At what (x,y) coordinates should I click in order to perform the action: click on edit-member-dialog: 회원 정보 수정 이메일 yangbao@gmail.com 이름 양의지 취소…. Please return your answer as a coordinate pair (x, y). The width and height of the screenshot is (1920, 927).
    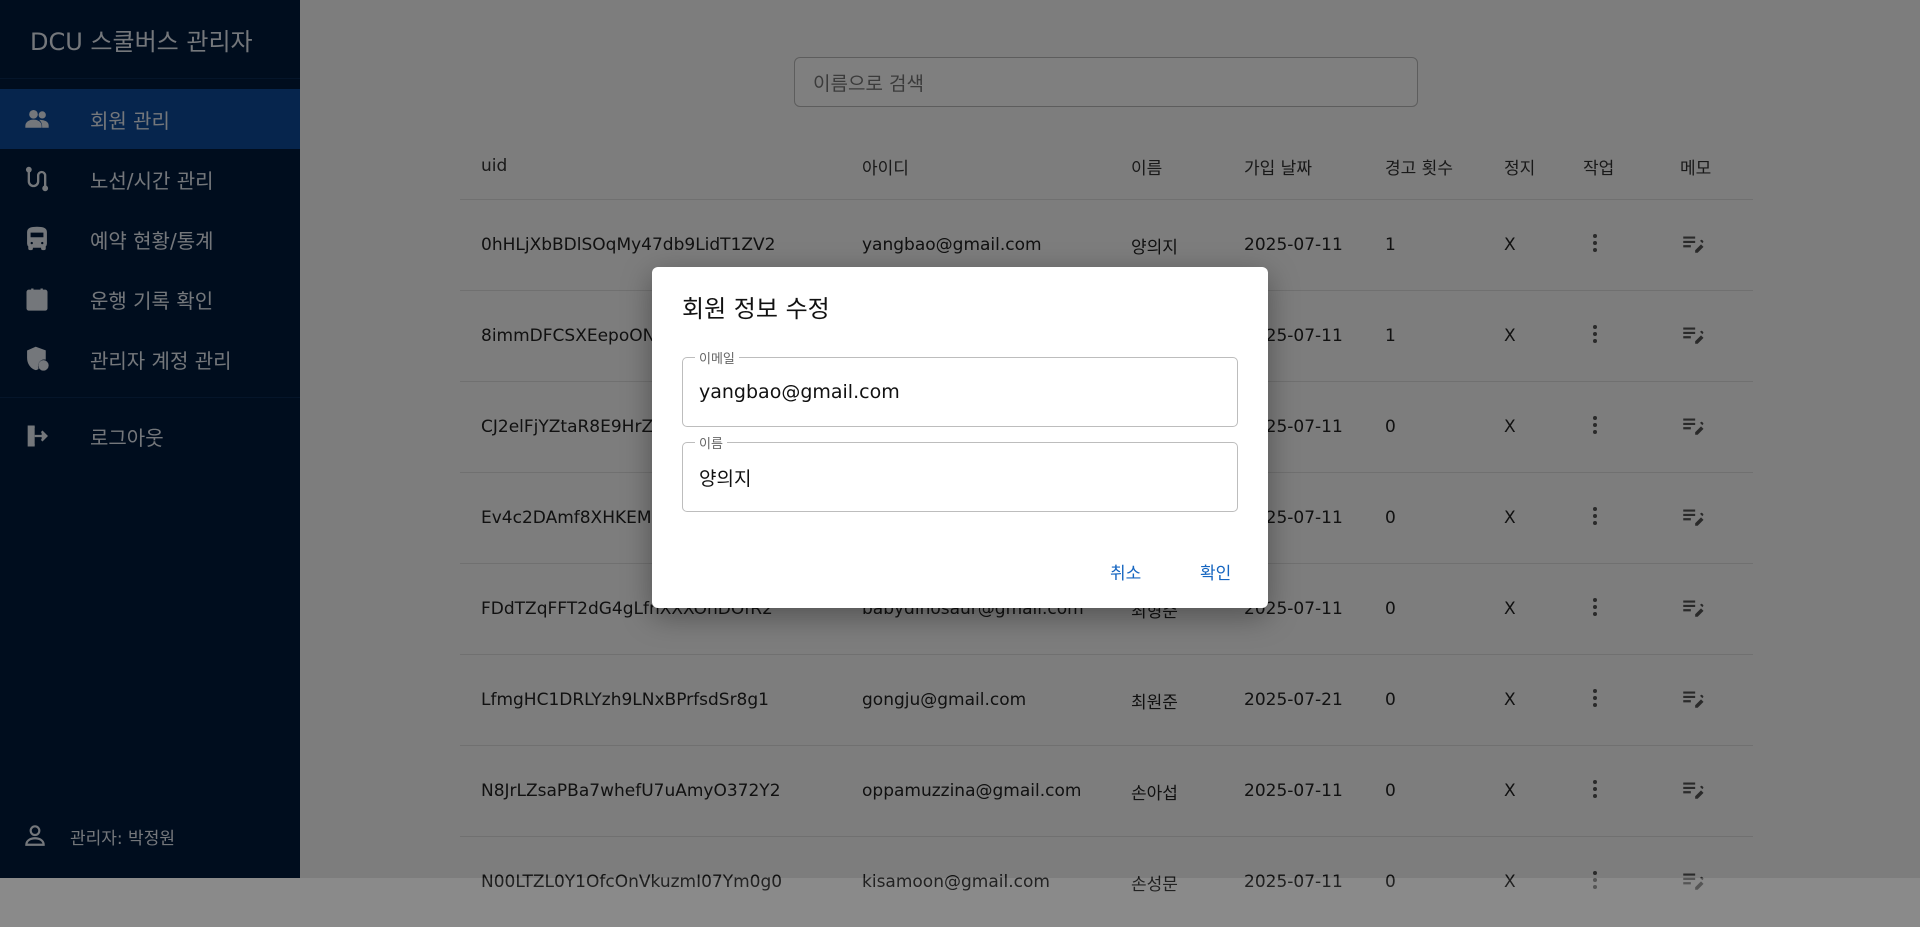
    Looking at the image, I should click on (960, 437).